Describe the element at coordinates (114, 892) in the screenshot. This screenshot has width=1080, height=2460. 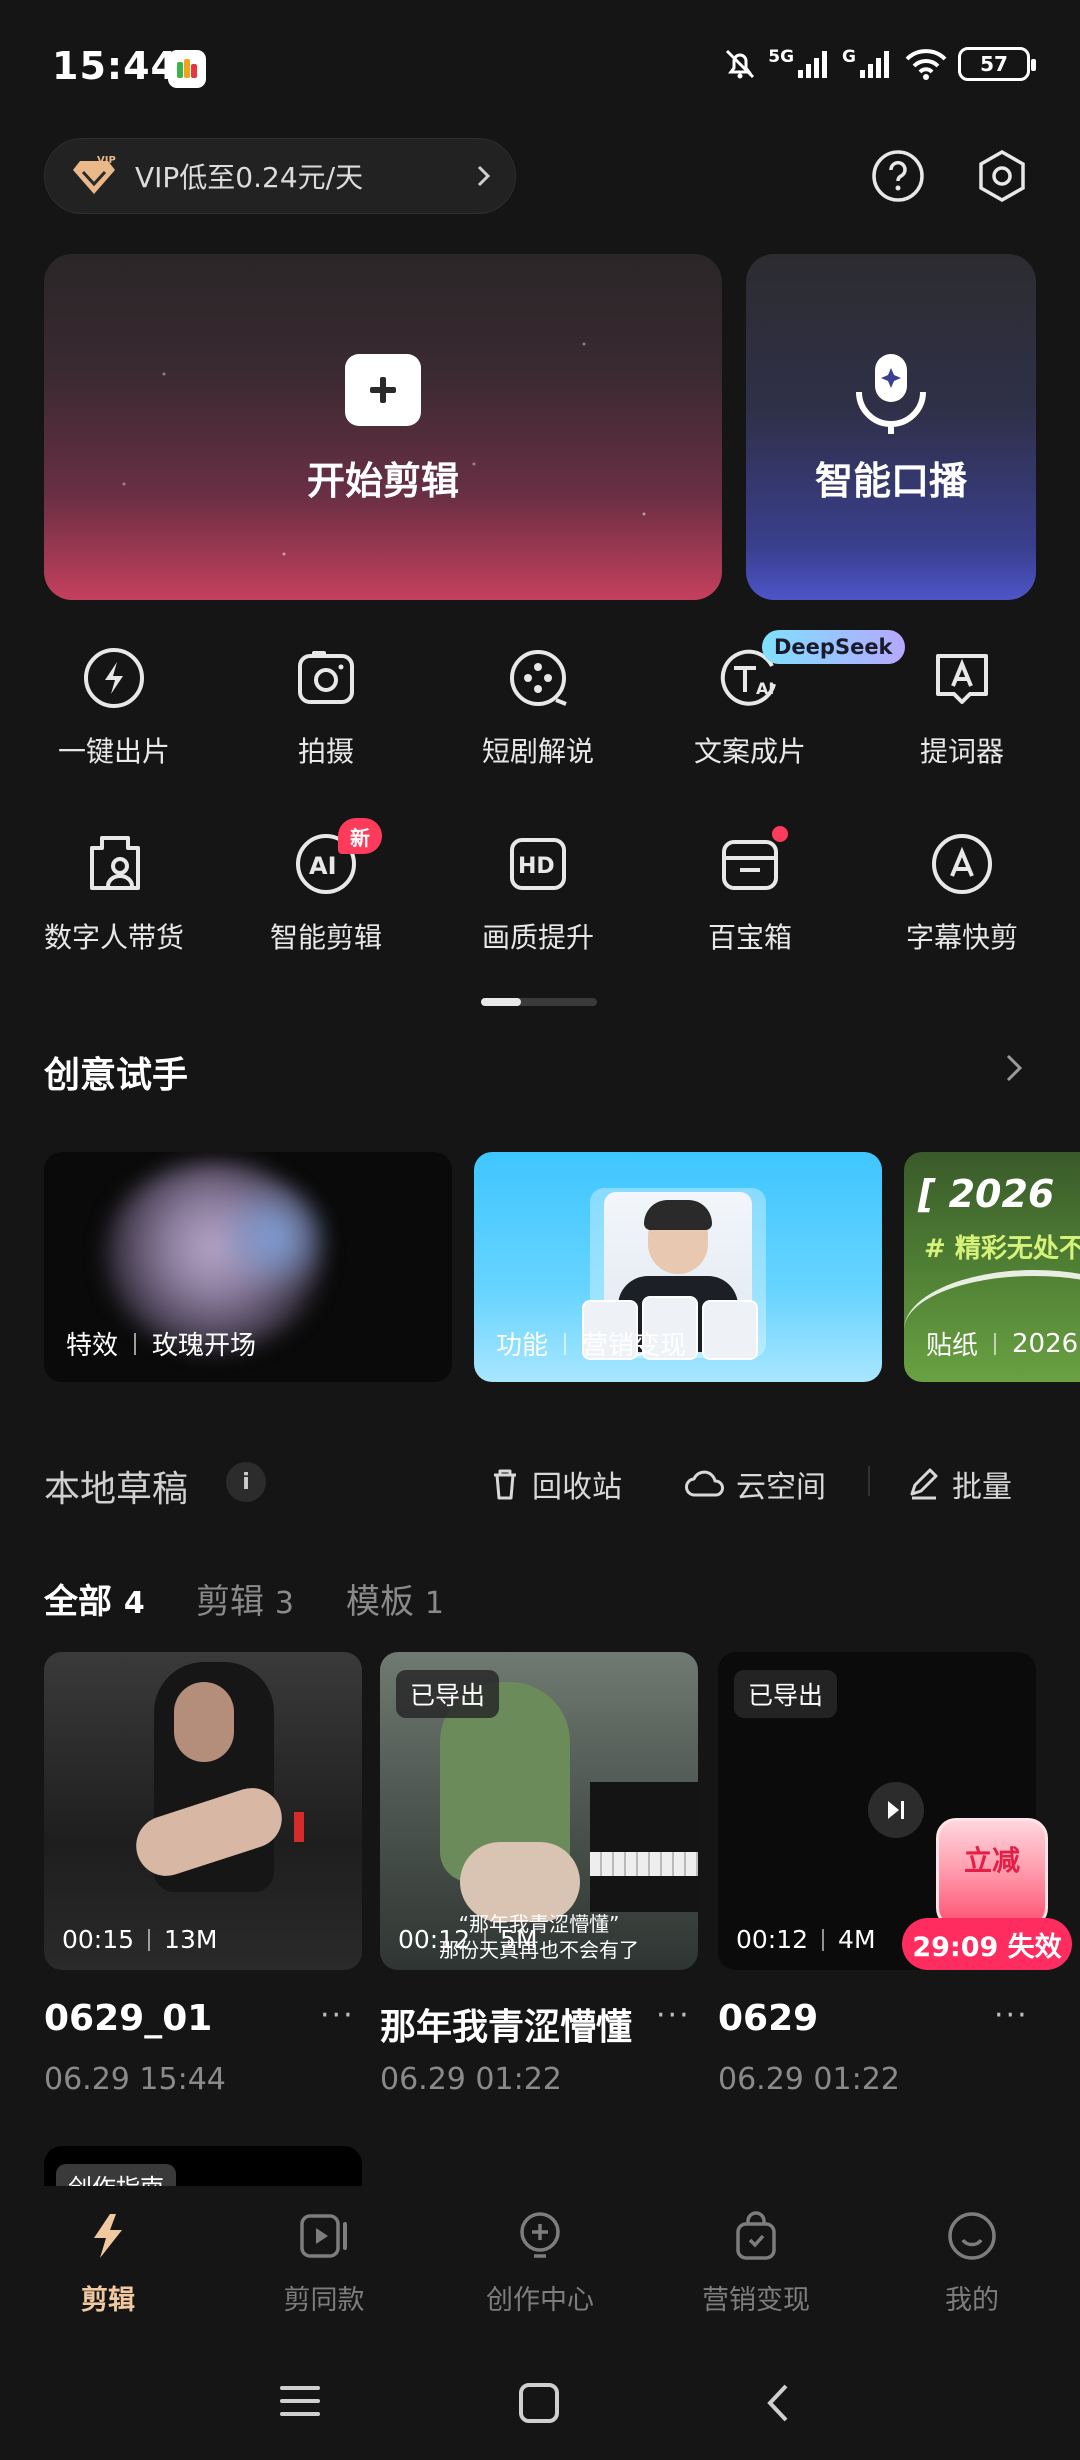
I see `feature-digital-human: 数字人带货` at that location.